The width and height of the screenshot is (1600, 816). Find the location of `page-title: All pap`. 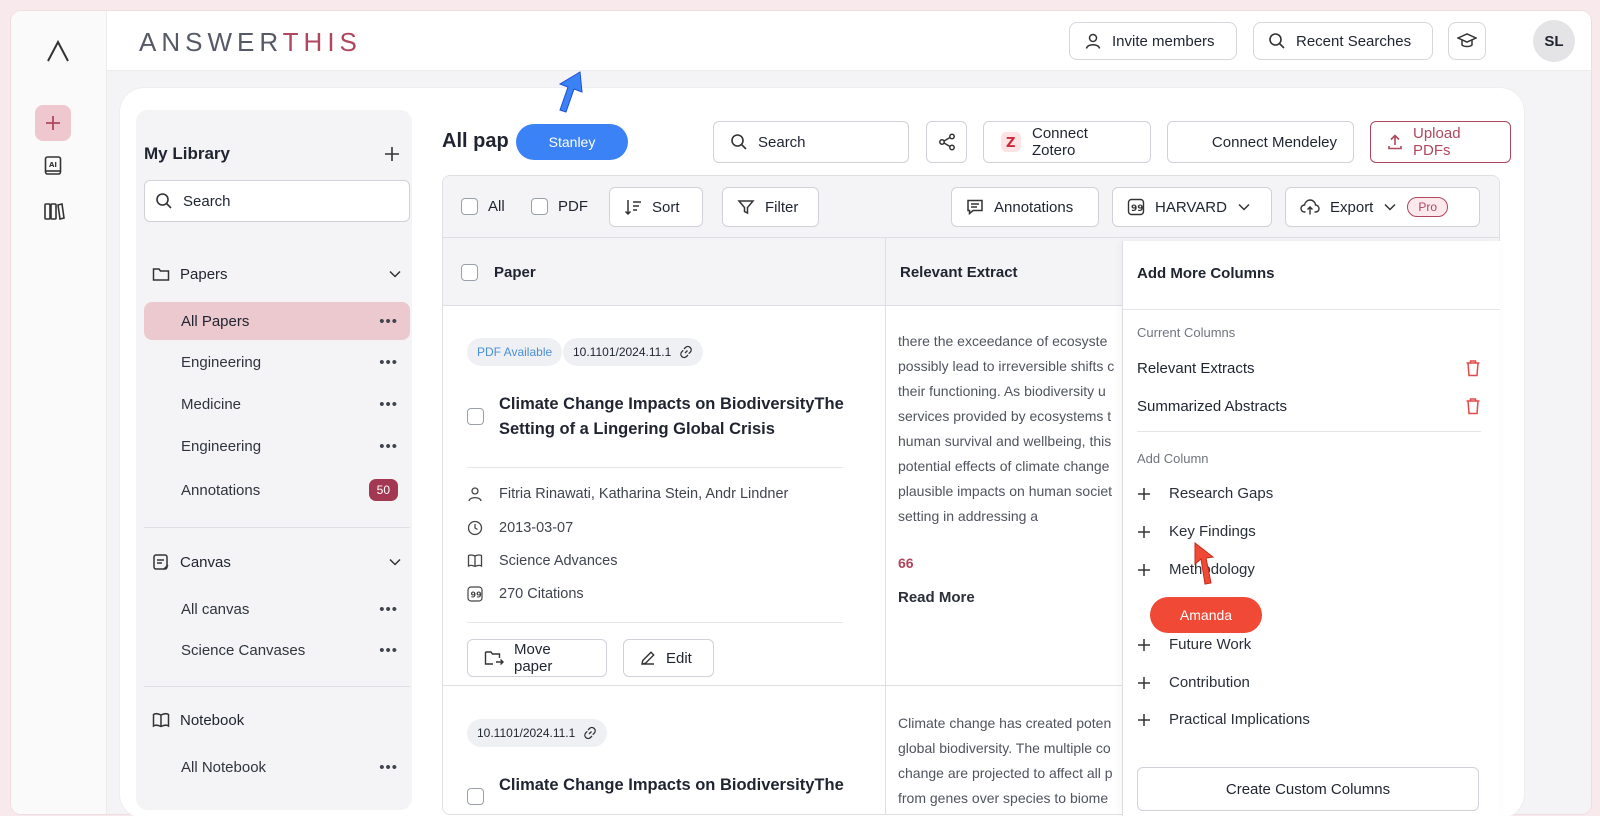

page-title: All pap is located at coordinates (475, 141).